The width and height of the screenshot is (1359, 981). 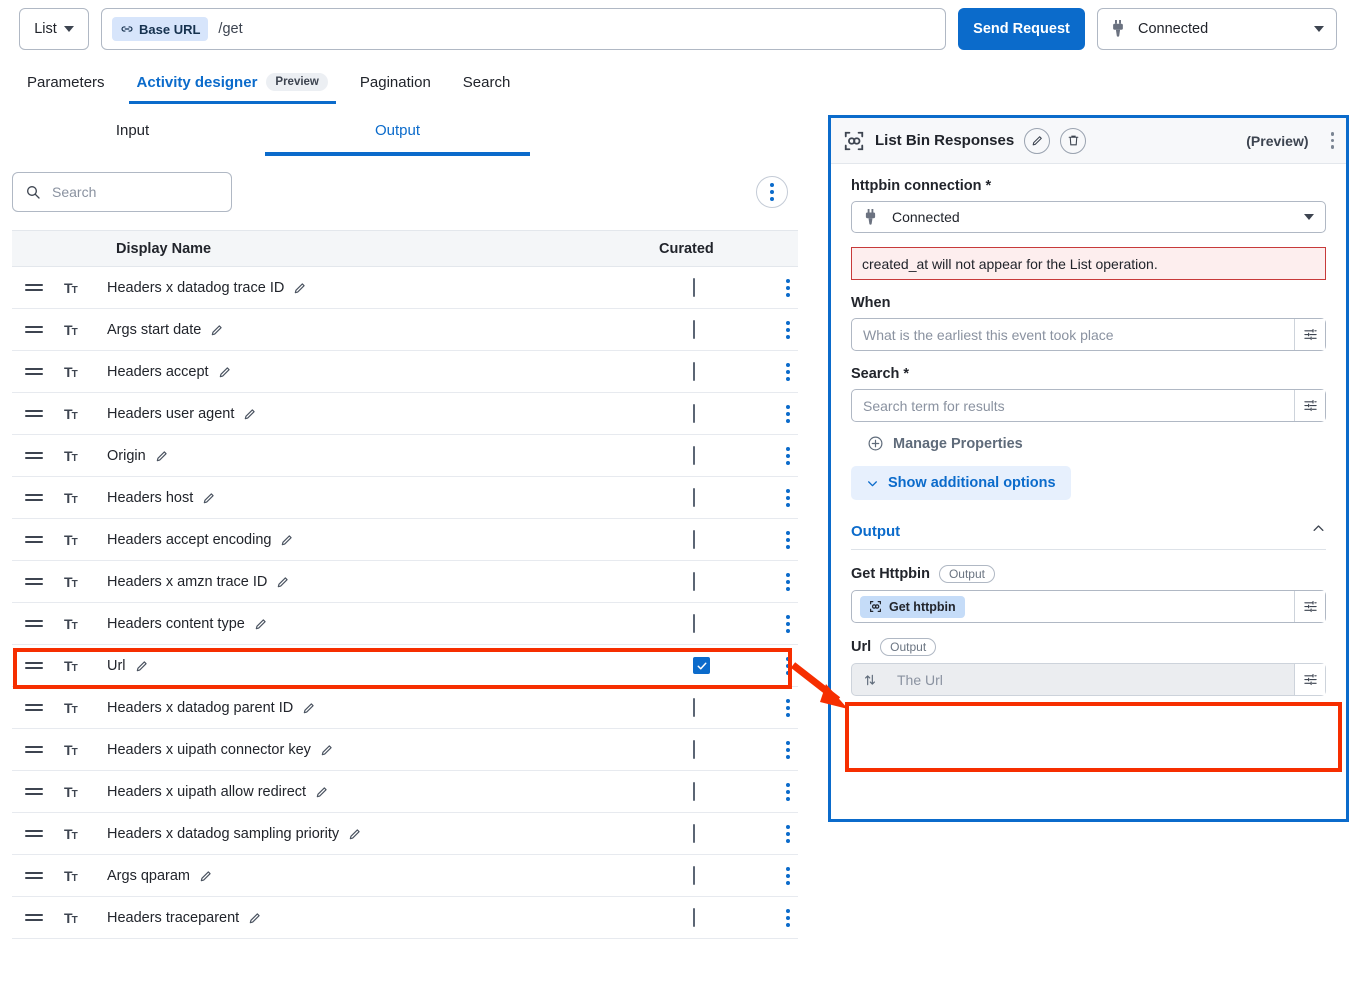 What do you see at coordinates (1217, 29) in the screenshot?
I see `connection-select: Connected` at bounding box center [1217, 29].